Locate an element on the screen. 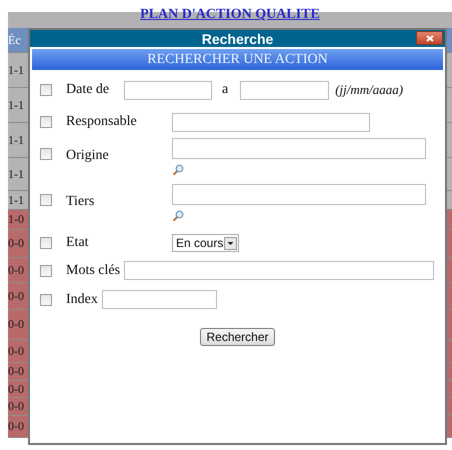 The width and height of the screenshot is (452, 450). field-label: Index is located at coordinates (82, 300).